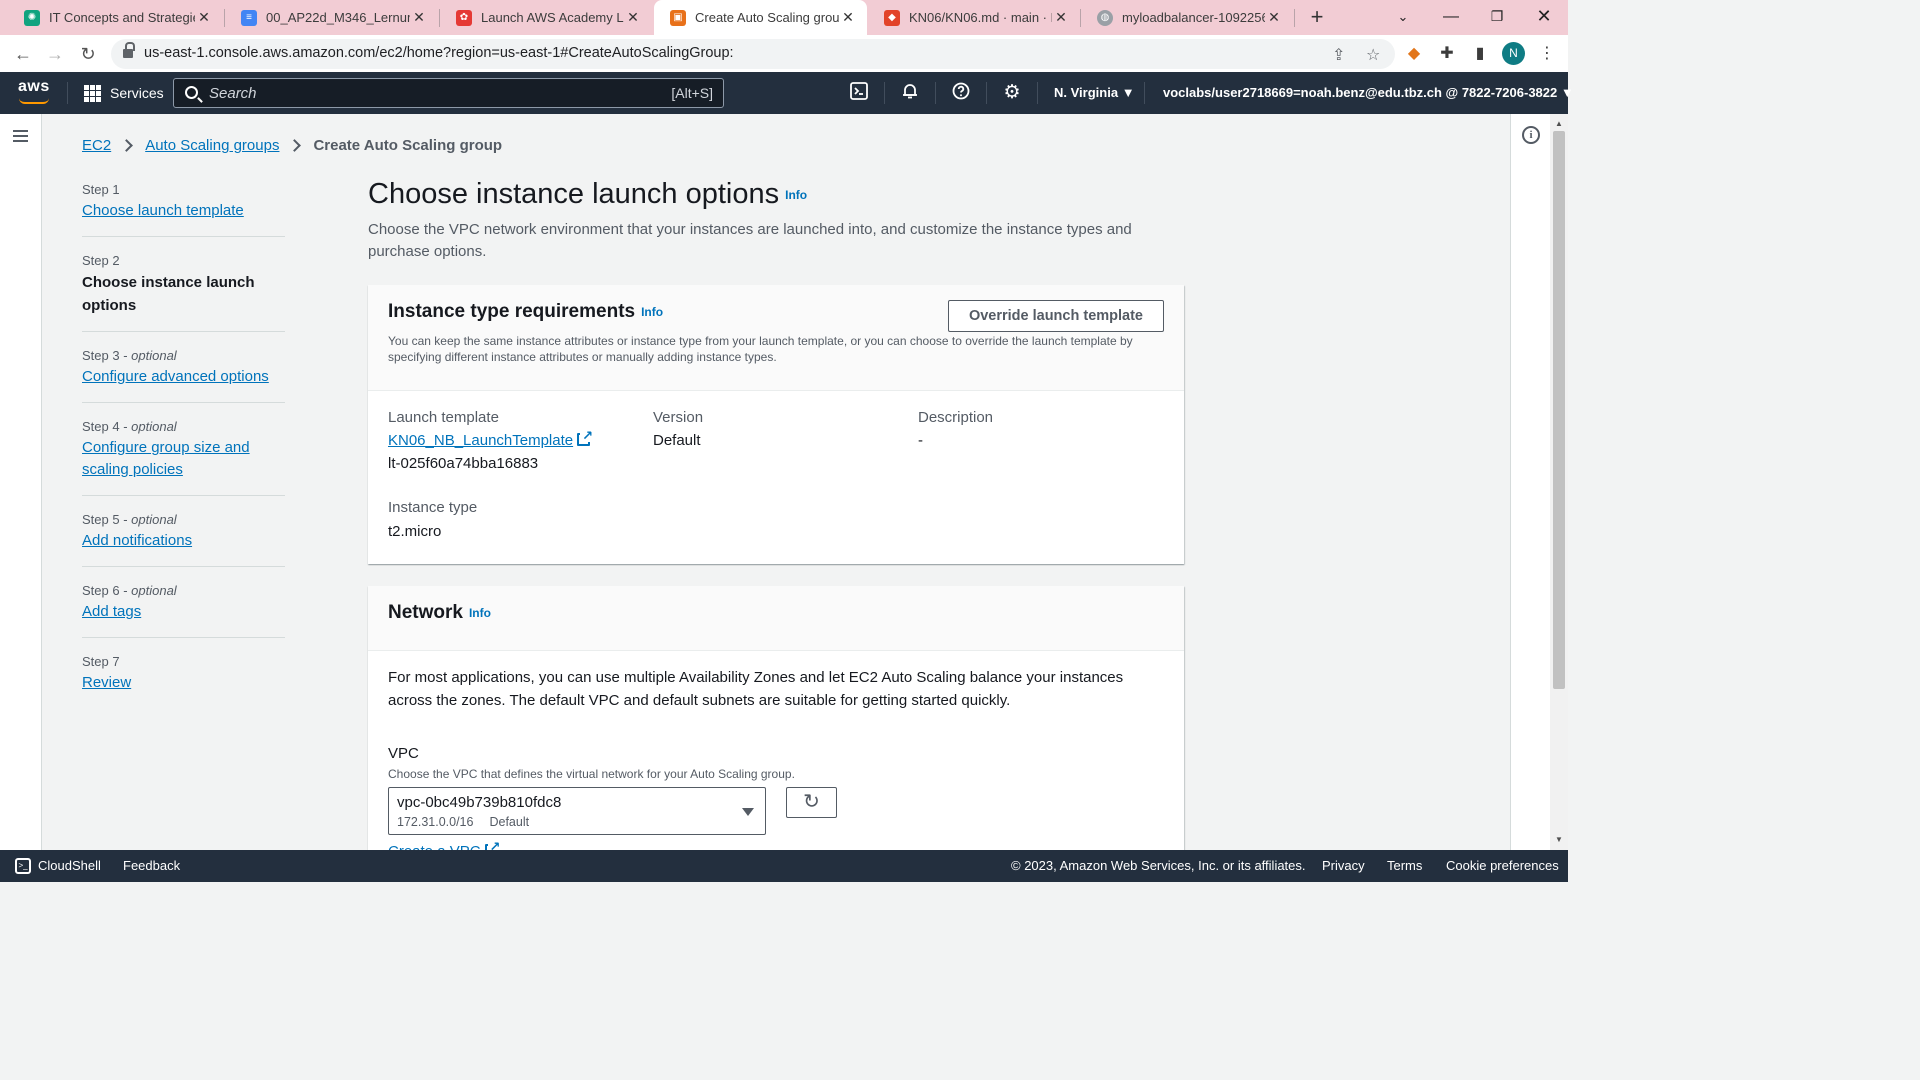 The height and width of the screenshot is (1080, 1920). I want to click on profile-avatar: N, so click(1513, 53).